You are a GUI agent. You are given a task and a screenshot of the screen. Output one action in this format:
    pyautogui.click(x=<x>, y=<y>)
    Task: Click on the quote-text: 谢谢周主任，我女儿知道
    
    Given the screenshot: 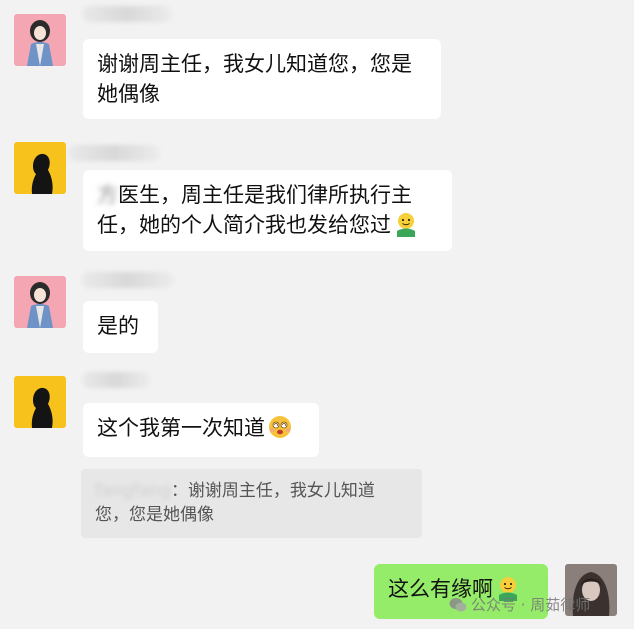 What is the action you would take?
    pyautogui.click(x=281, y=491)
    